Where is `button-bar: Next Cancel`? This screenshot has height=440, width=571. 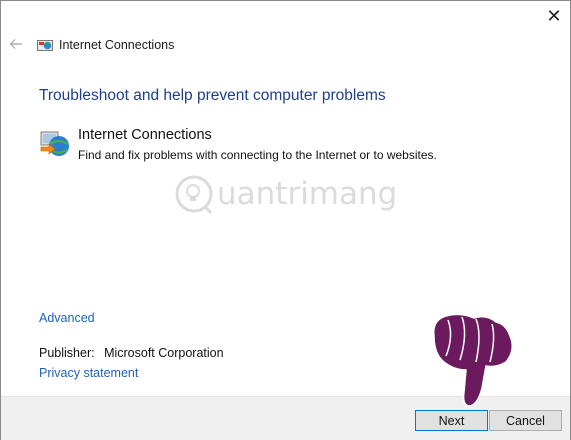 button-bar: Next Cancel is located at coordinates (285, 418).